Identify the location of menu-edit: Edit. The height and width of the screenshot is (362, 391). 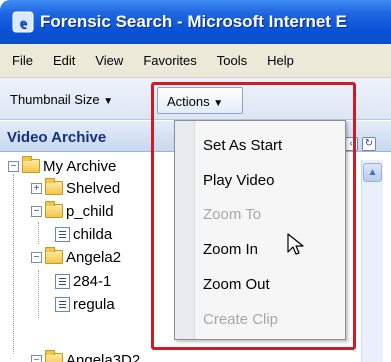
(64, 60).